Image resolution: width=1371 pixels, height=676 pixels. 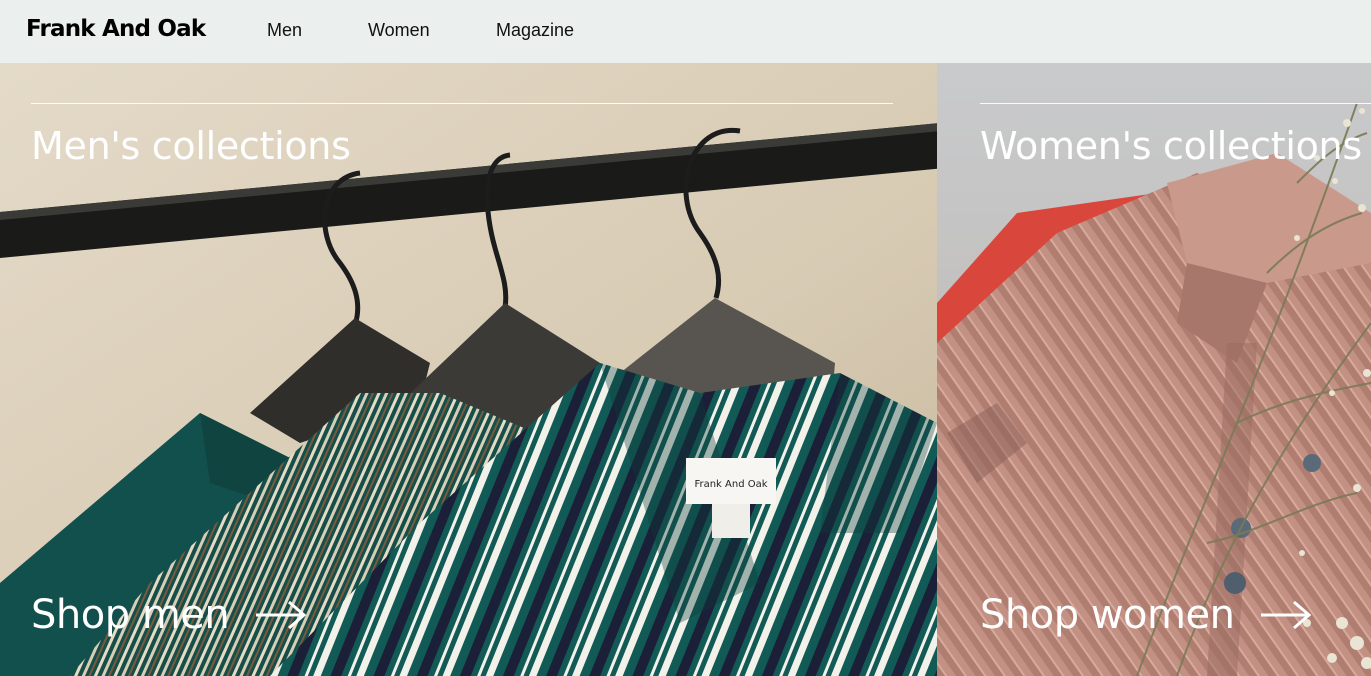 I want to click on brand-logo: Frank And Oak, so click(x=116, y=29).